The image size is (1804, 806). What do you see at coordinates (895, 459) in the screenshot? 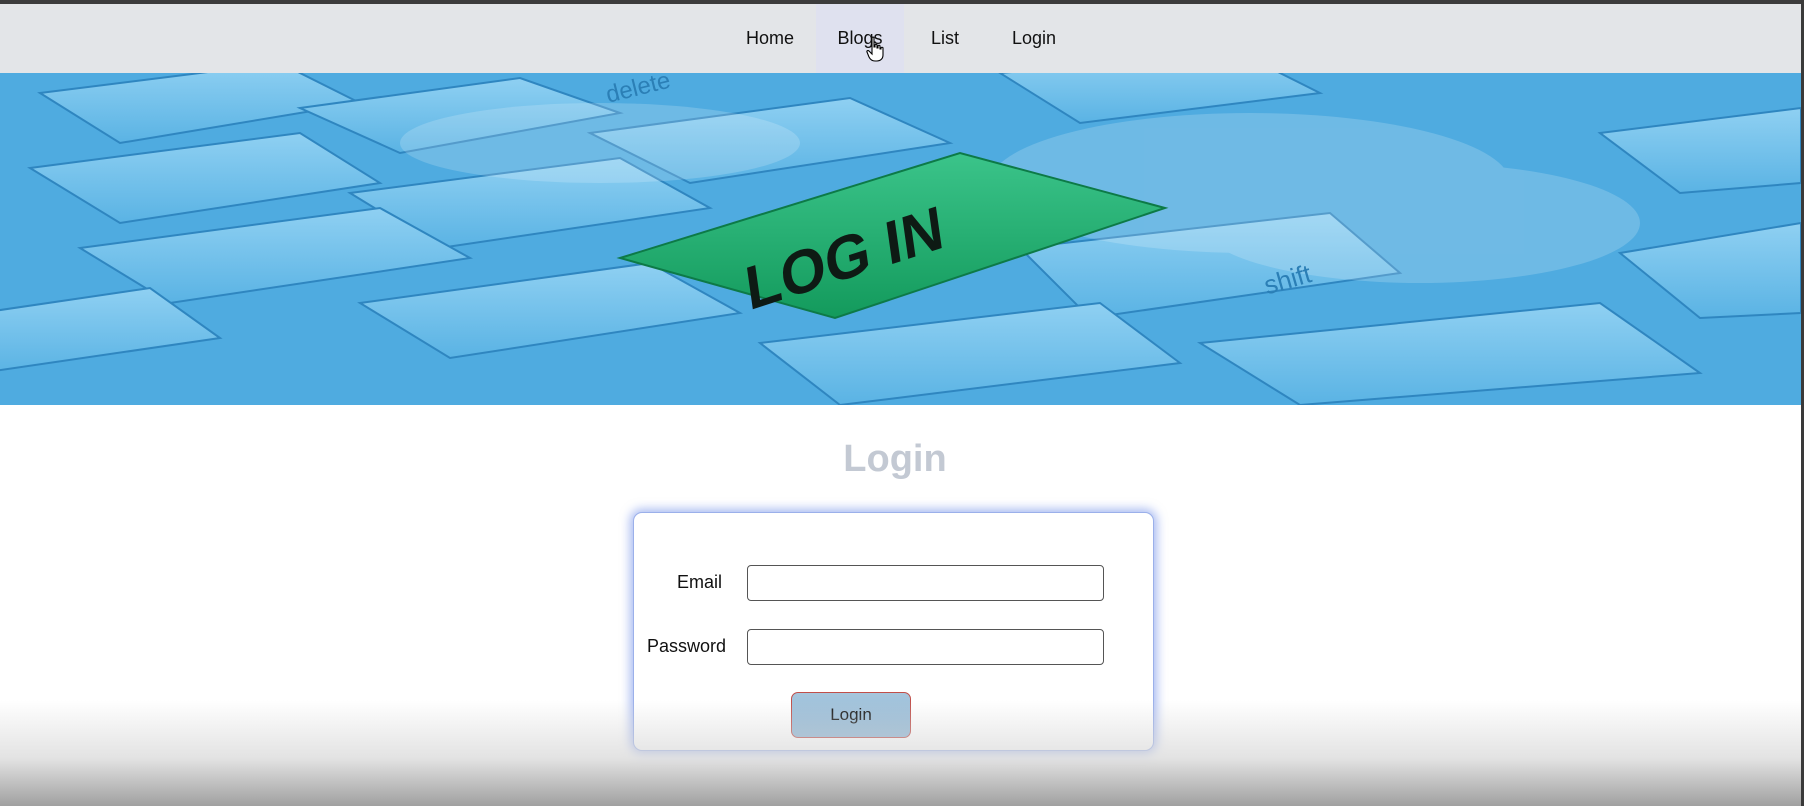
I see `page-title: Login` at bounding box center [895, 459].